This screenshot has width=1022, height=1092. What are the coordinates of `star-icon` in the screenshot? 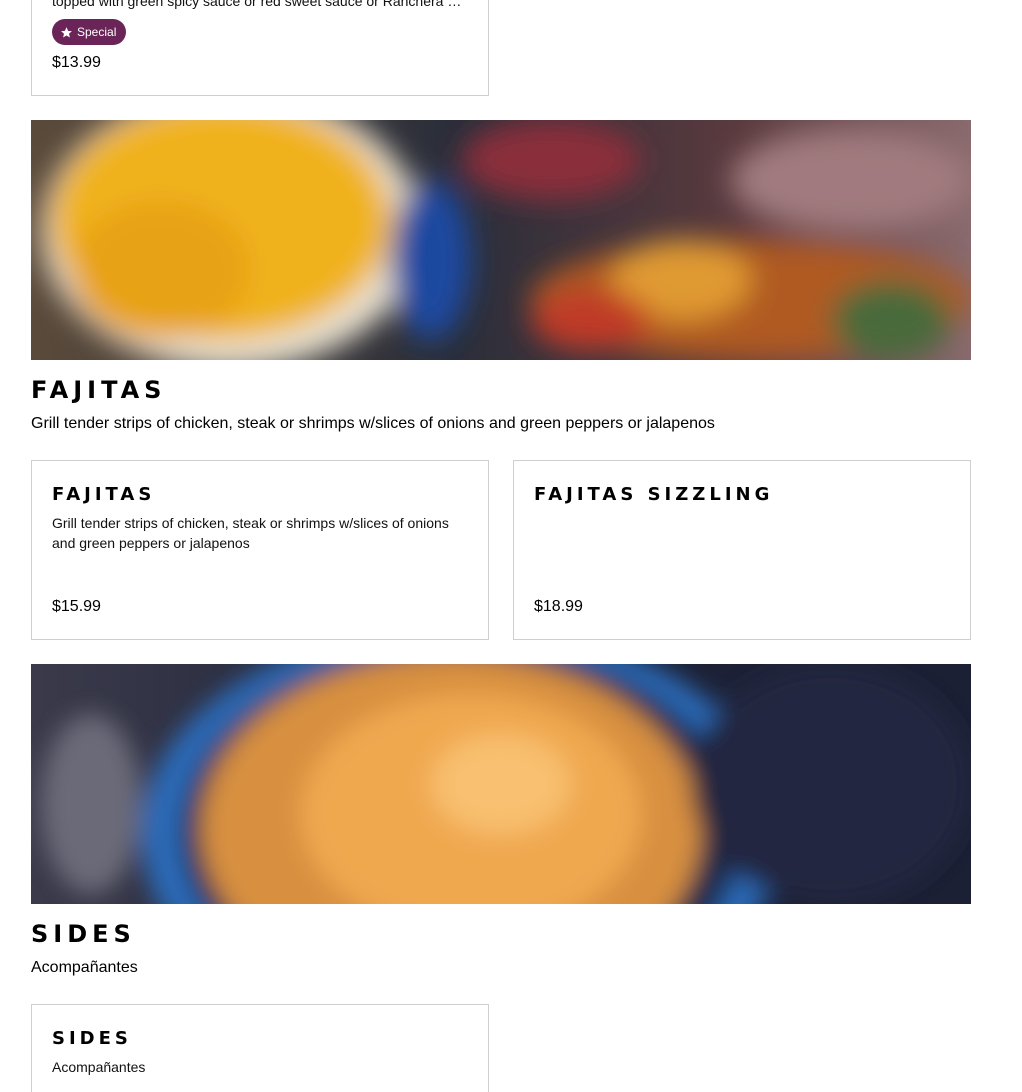 It's located at (66, 32).